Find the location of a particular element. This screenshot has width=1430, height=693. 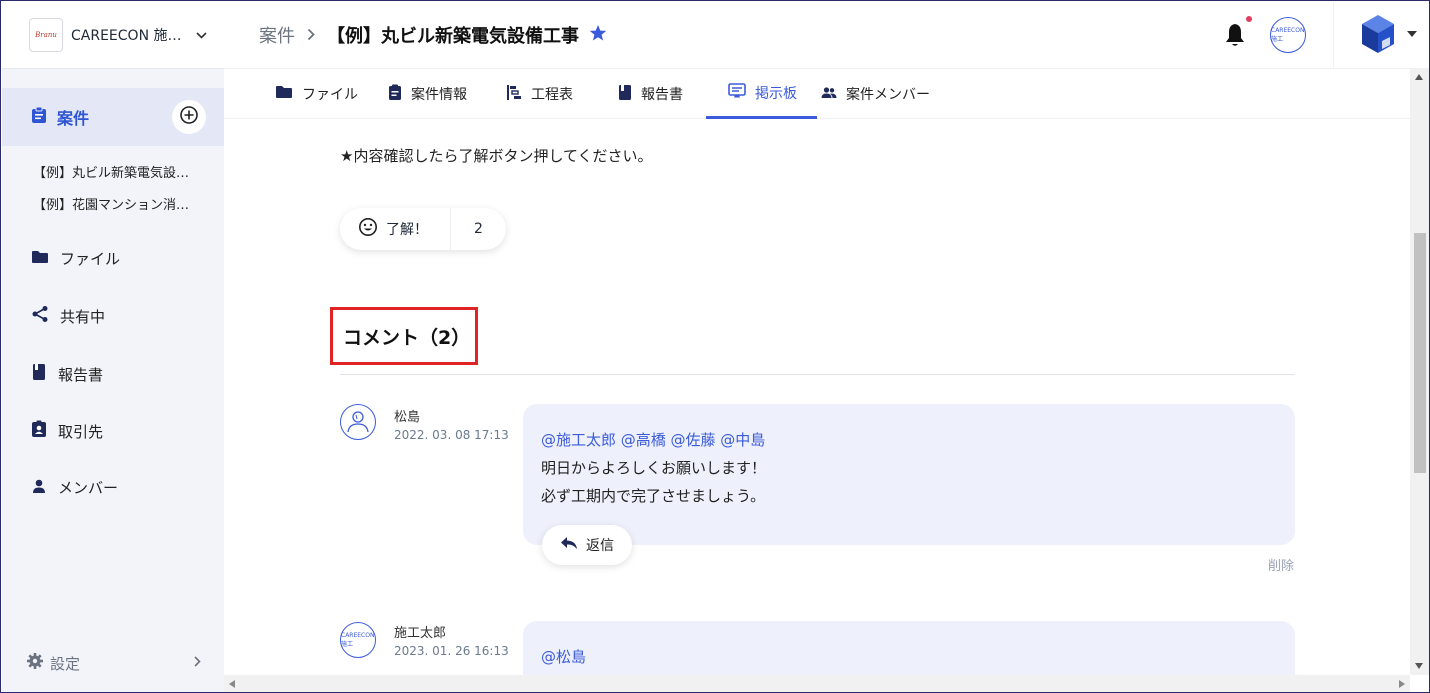

tab-reports: 報告書 is located at coordinates (650, 94).